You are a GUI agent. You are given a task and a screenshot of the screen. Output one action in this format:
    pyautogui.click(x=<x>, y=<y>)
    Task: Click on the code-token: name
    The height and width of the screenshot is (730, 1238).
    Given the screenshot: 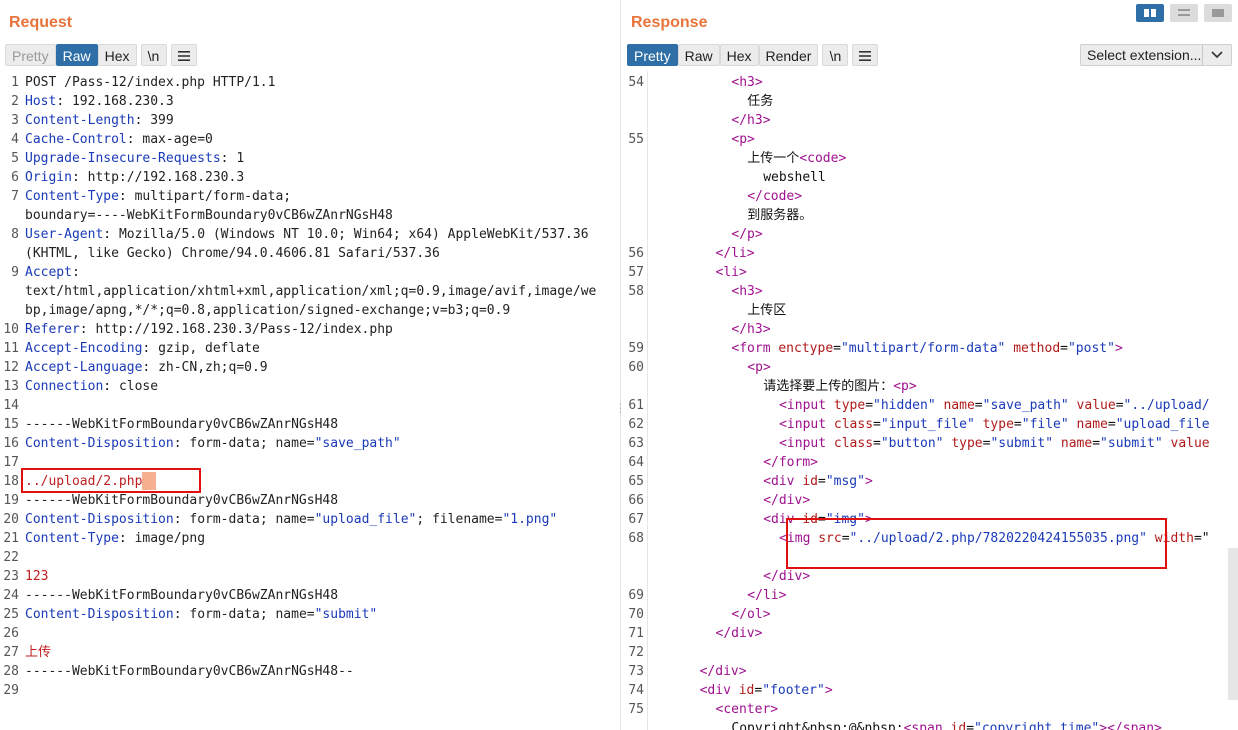 What is the action you would take?
    pyautogui.click(x=1076, y=443)
    